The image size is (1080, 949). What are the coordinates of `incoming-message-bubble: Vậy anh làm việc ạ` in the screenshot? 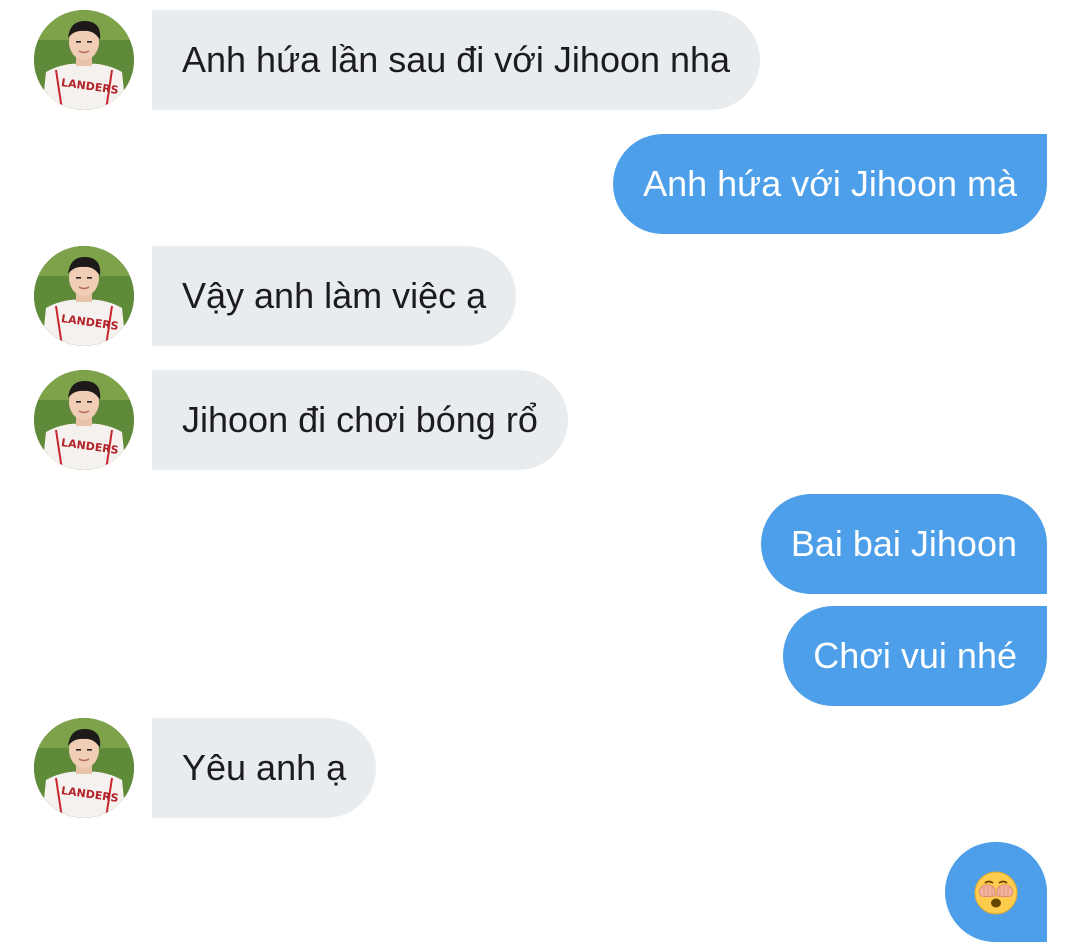 It's located at (334, 296).